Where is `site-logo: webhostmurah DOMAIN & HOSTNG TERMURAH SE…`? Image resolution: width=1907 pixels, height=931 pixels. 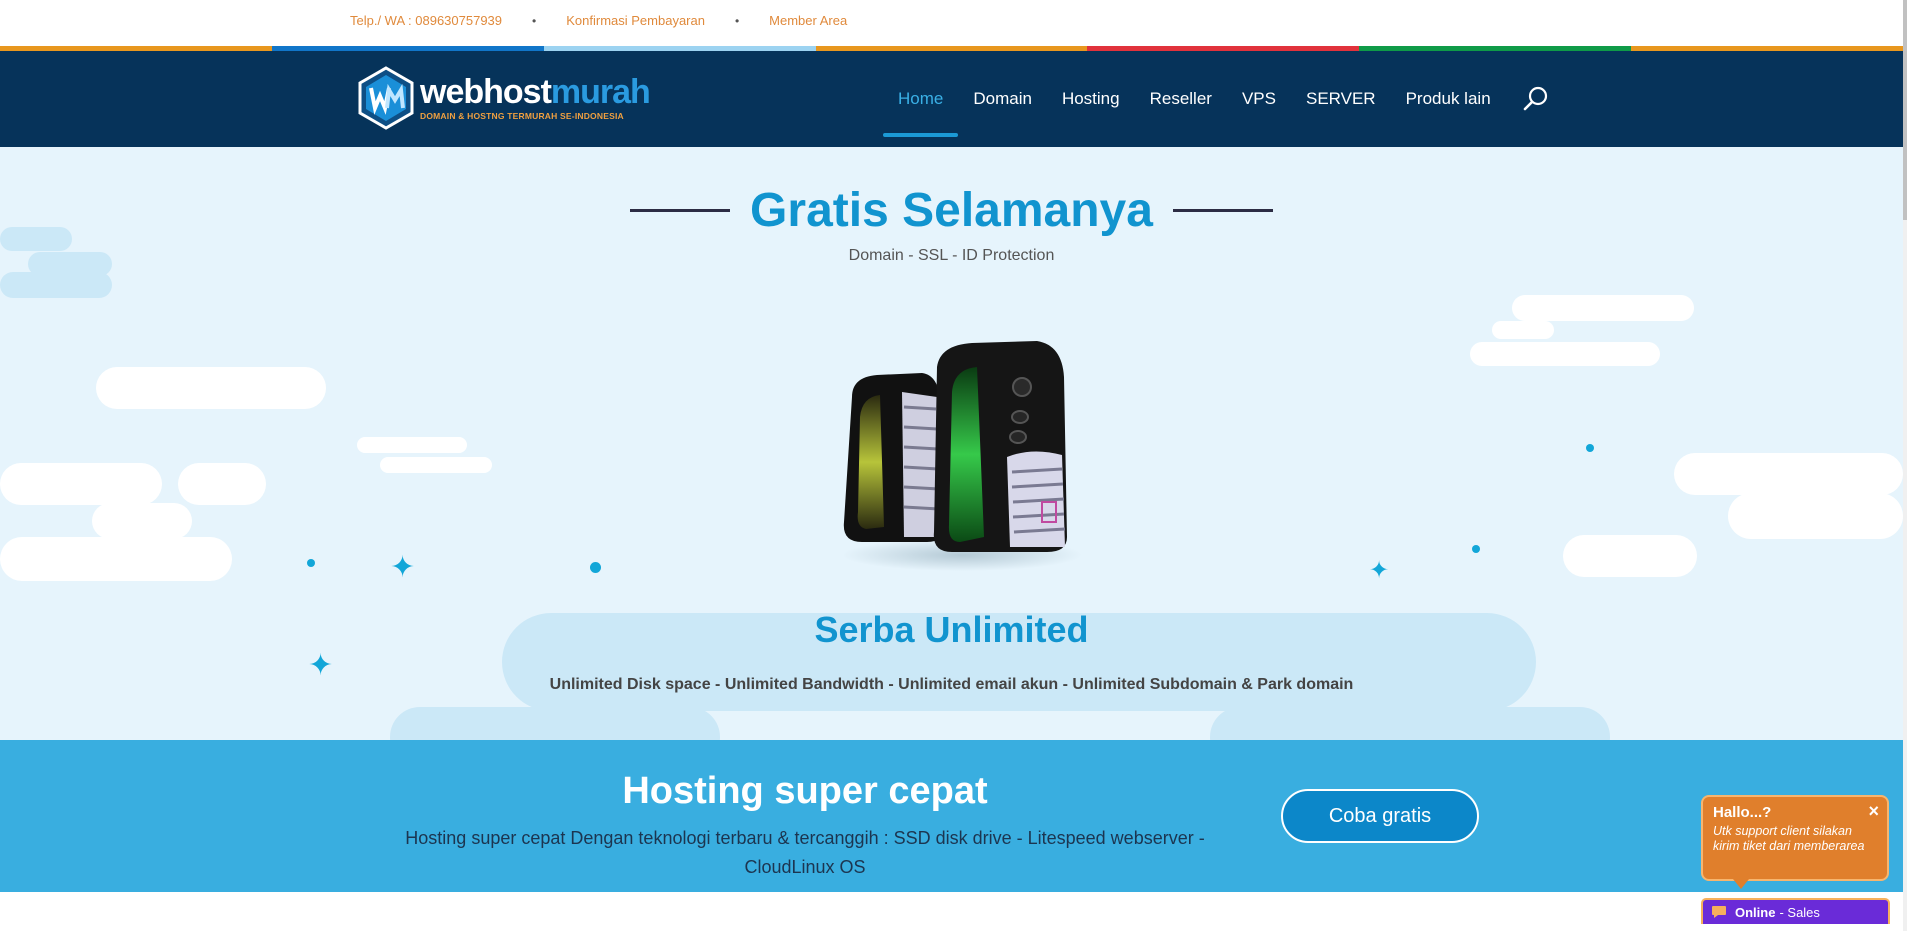 site-logo: webhostmurah DOMAIN & HOSTNG TERMURAH SE… is located at coordinates (504, 98).